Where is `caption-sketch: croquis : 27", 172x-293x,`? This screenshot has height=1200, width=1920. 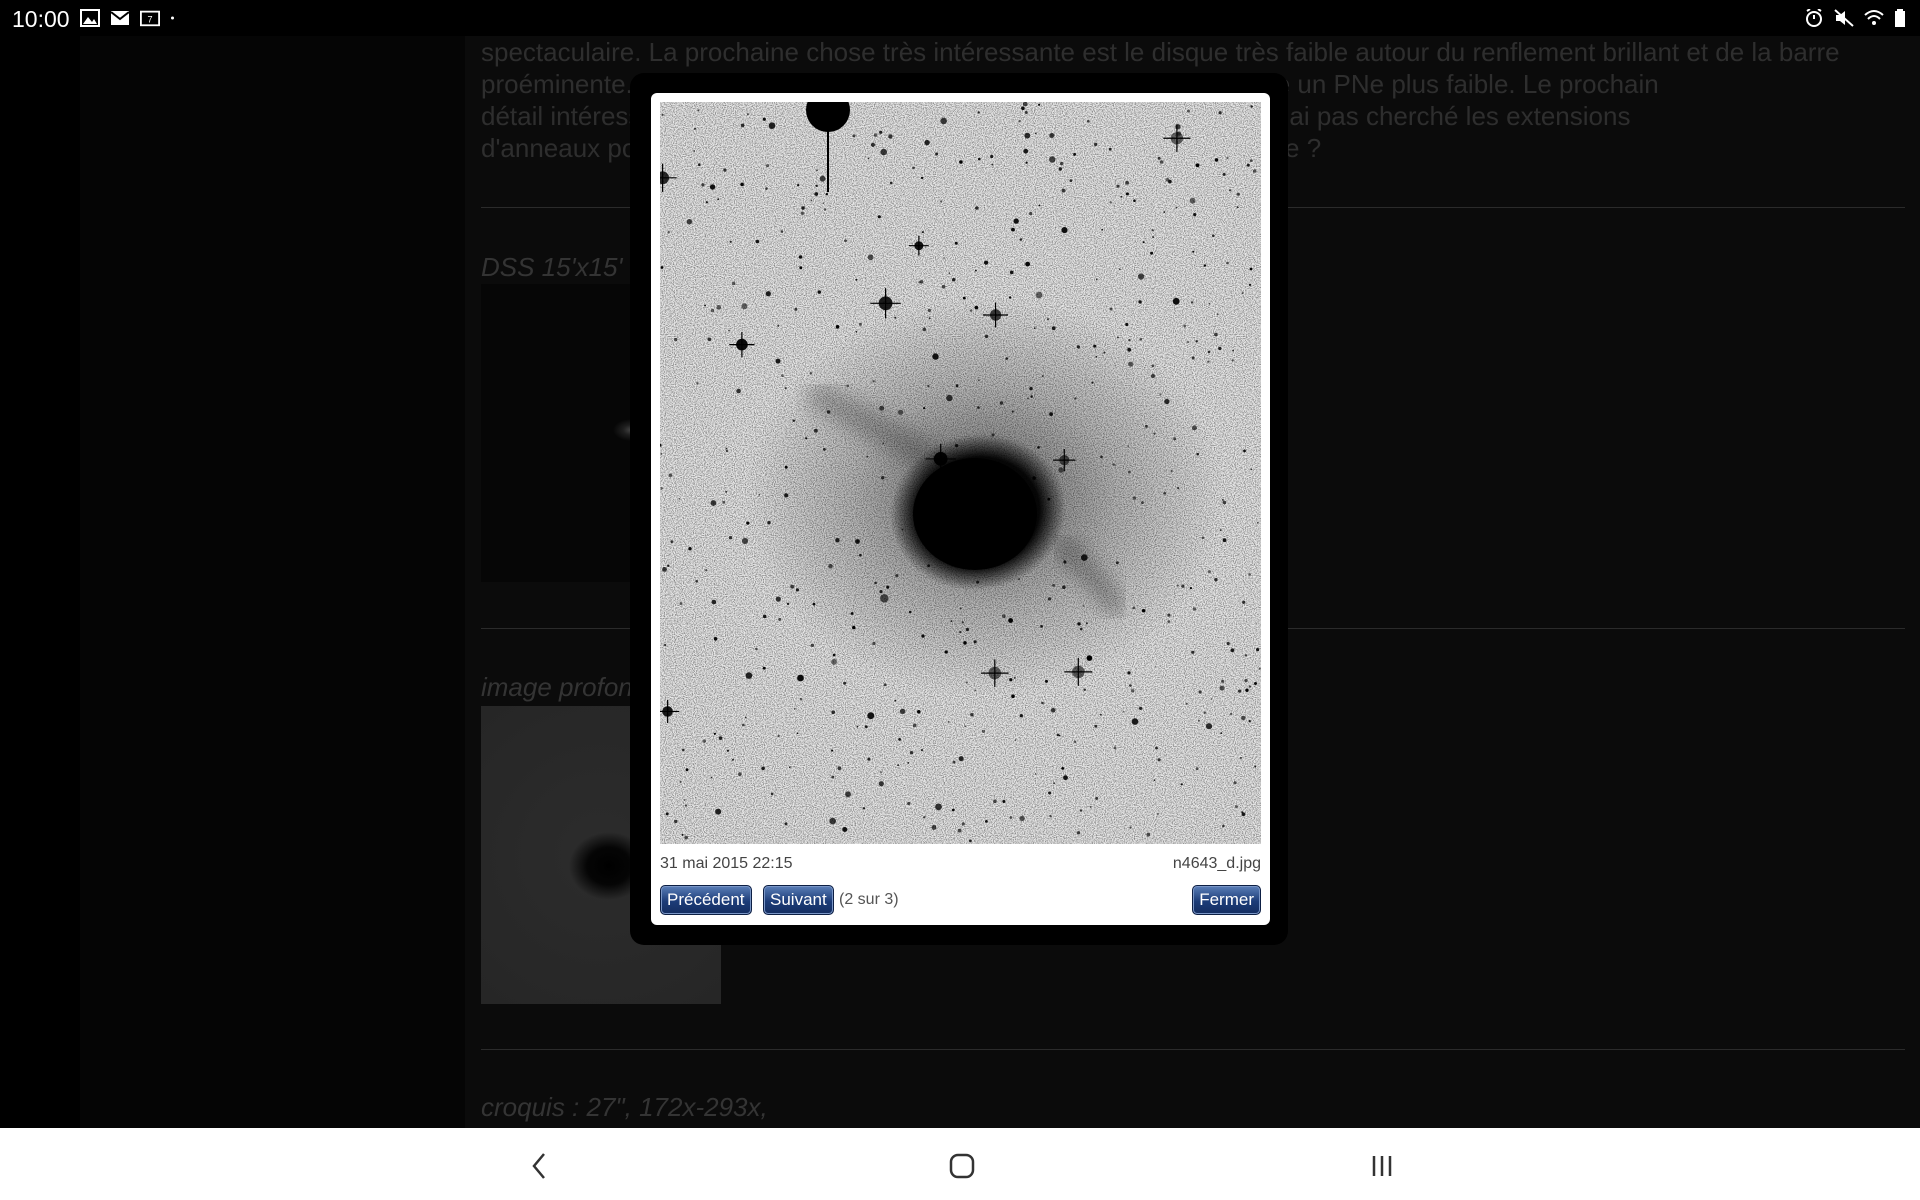
caption-sketch: croquis : 27", 172x-293x, is located at coordinates (624, 1107).